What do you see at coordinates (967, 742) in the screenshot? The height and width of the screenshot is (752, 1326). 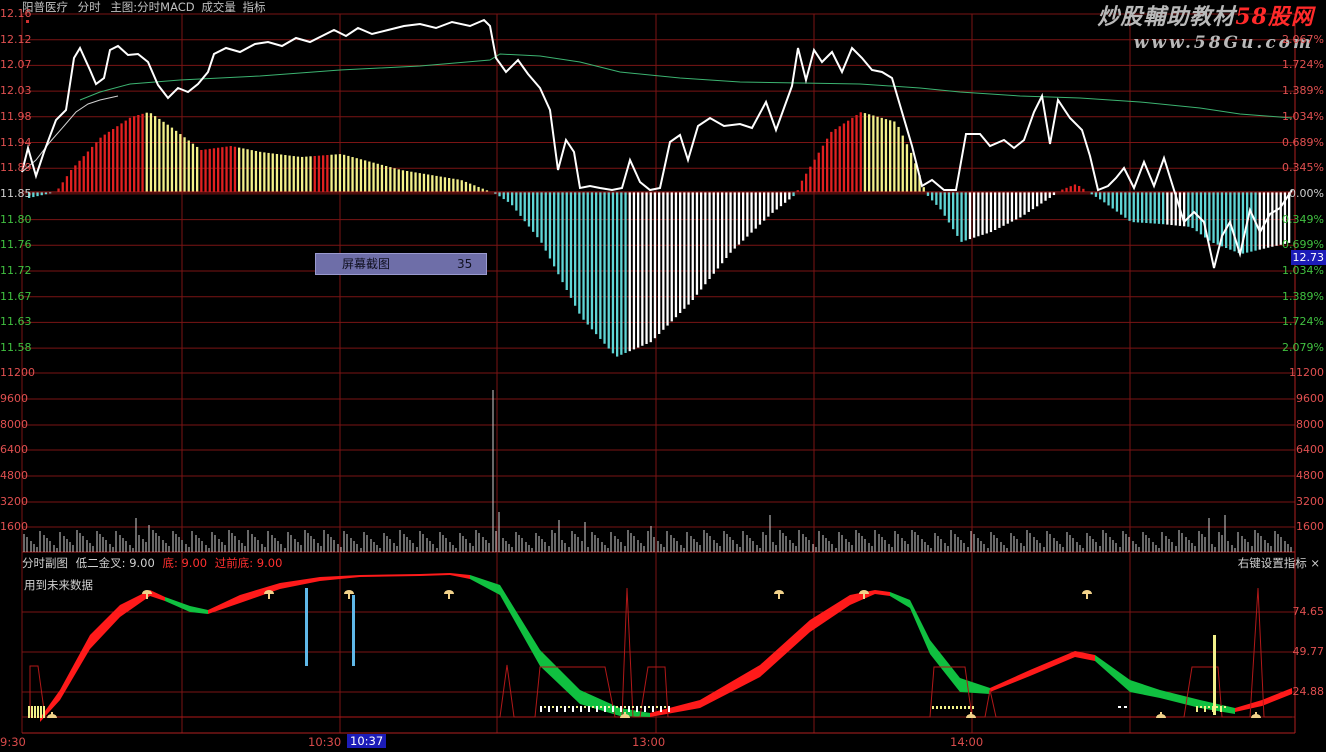 I see `time-label-1400: 14:00` at bounding box center [967, 742].